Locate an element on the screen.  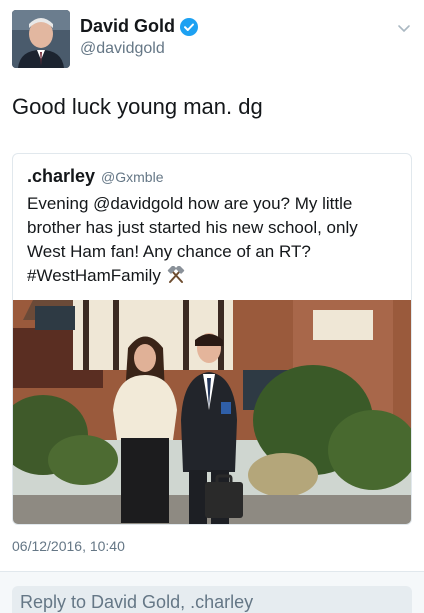
quoted-author-handle: @Gxmble is located at coordinates (132, 177).